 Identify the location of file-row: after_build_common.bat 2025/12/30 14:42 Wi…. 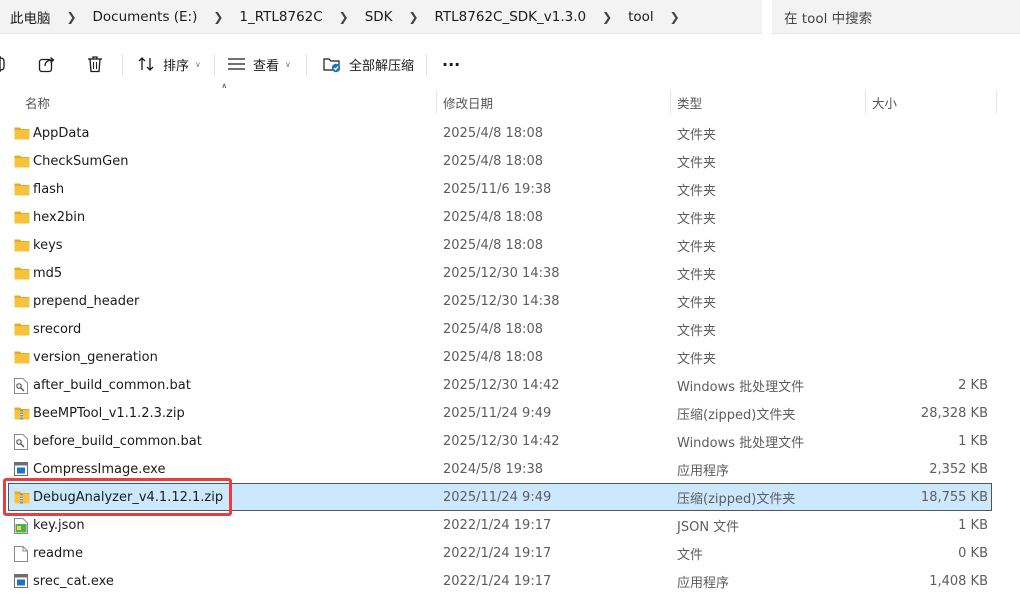
(500, 385).